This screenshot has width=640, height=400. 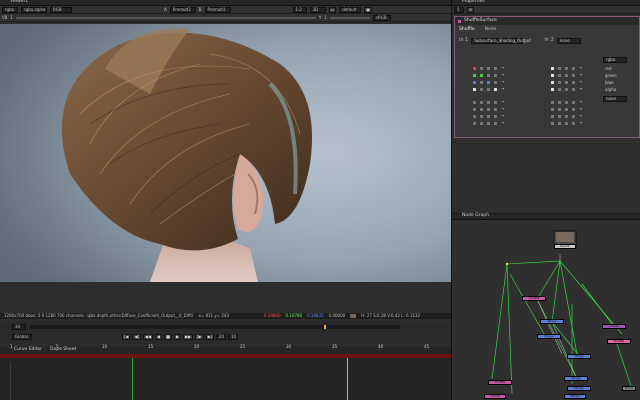 What do you see at coordinates (61, 9) in the screenshot?
I see `colorspace-select: RGB` at bounding box center [61, 9].